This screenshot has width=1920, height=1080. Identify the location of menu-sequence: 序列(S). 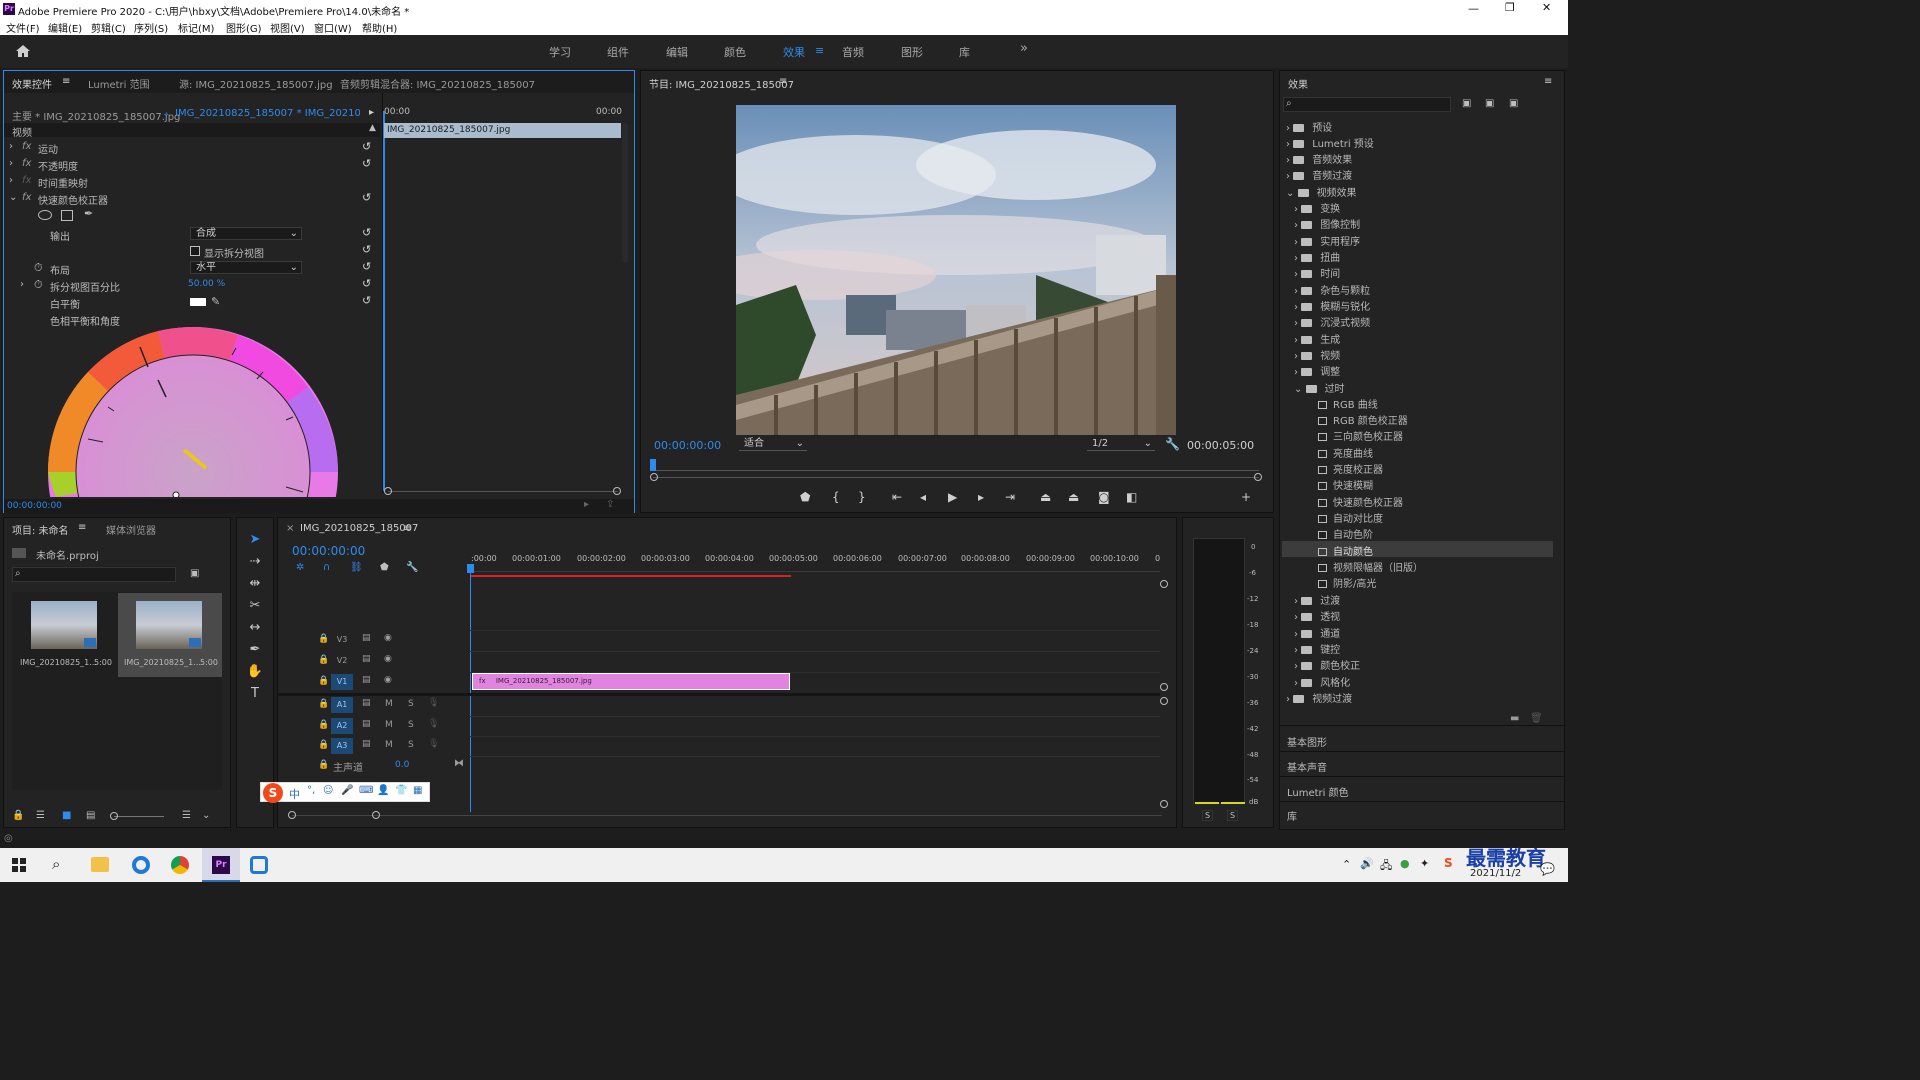
(151, 27).